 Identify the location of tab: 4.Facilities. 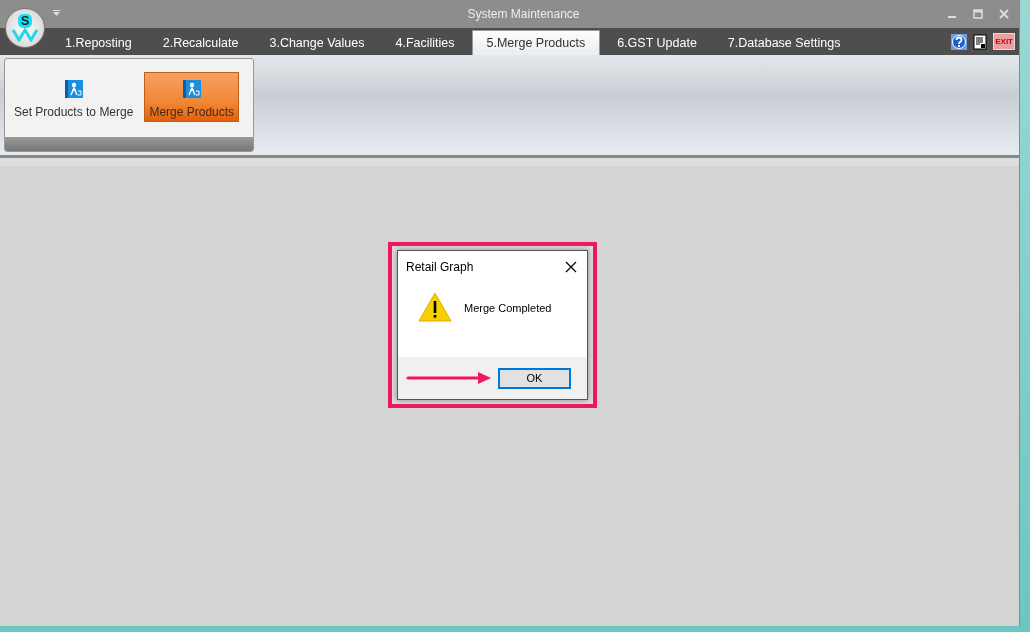
(425, 43).